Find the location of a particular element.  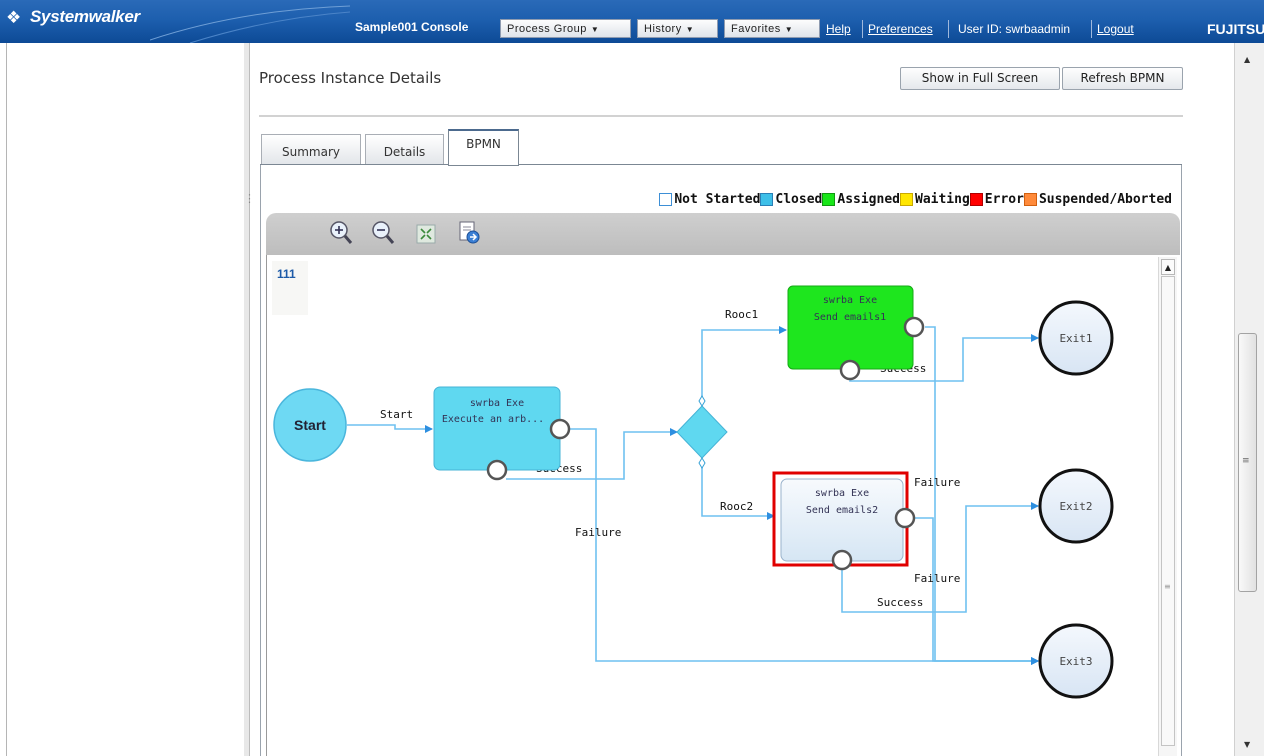

scroll-down-icon: ▼ is located at coordinates (1247, 744).